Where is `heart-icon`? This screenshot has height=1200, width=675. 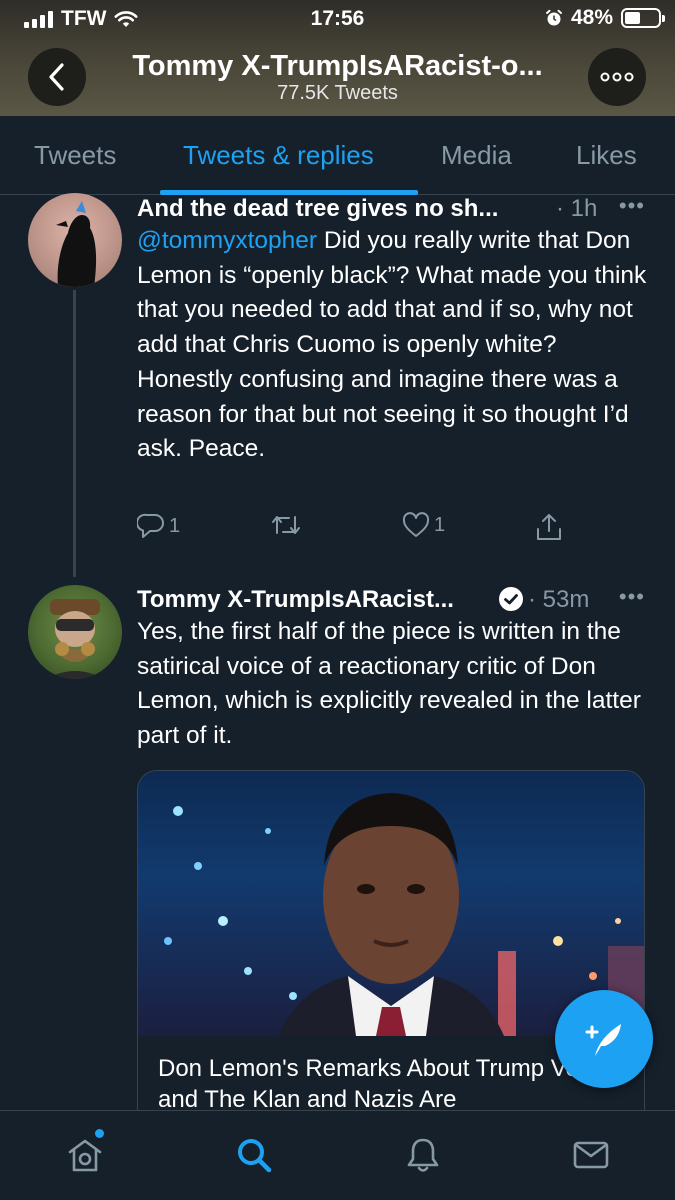
heart-icon is located at coordinates (416, 524).